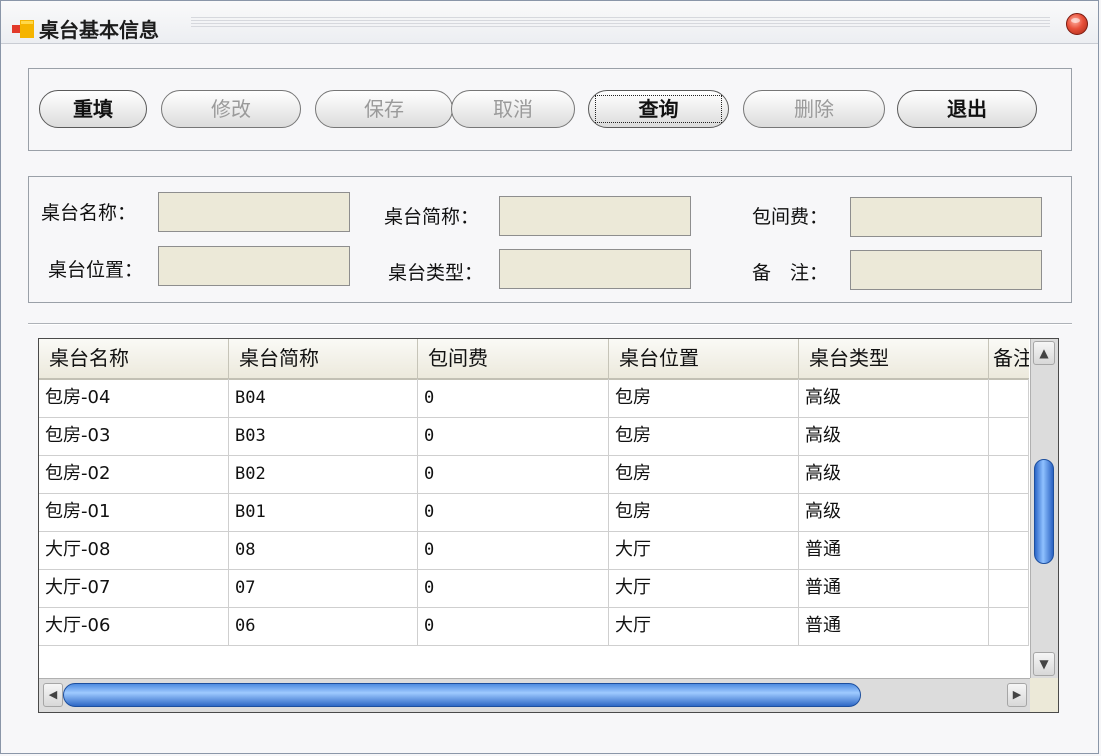 The image size is (1101, 756). Describe the element at coordinates (134, 358) in the screenshot. I see `column-header-table-name: 桌台名称` at that location.